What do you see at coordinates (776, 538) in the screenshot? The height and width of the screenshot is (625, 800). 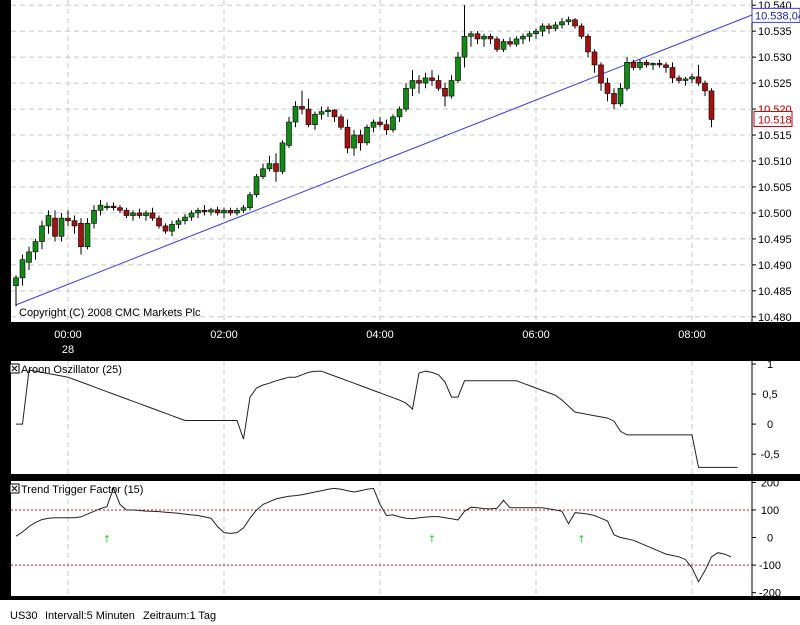 I see `ttf-axis-area` at bounding box center [776, 538].